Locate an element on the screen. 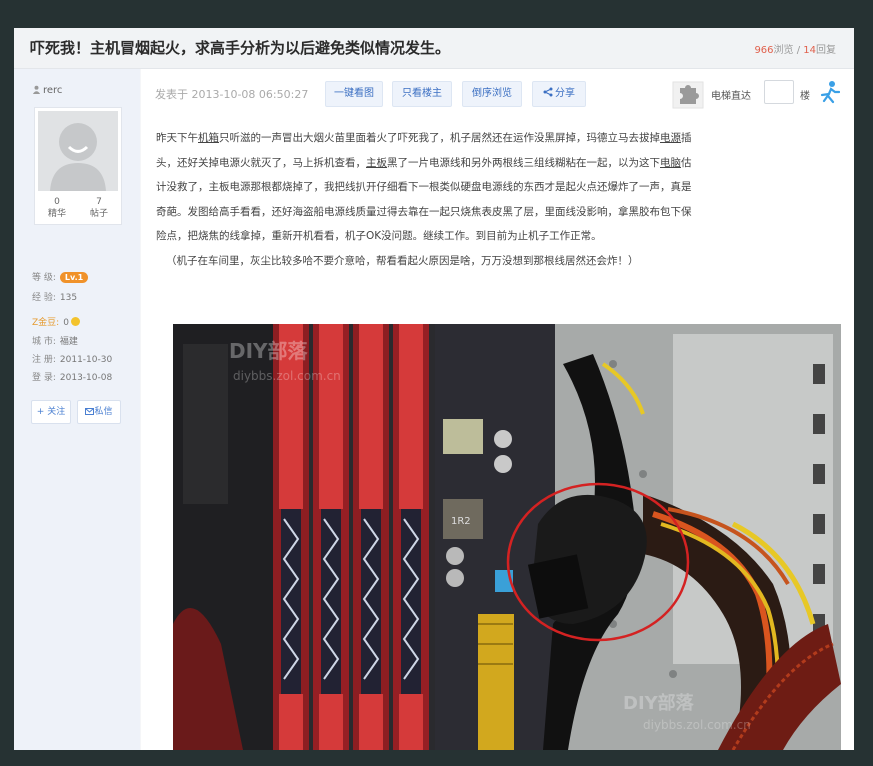 This screenshot has width=873, height=766. view-all-images-button: 一键看图 is located at coordinates (354, 94).